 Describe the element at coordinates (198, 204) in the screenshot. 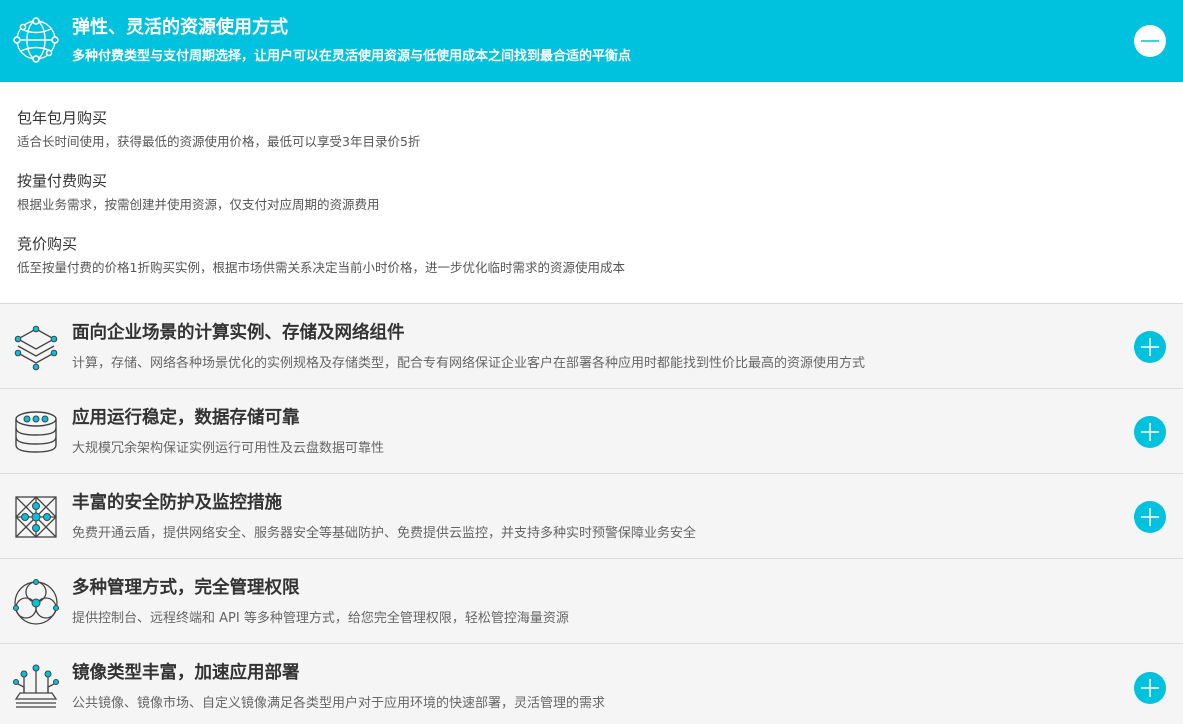

I see `option-description: 根据业务需求，按需创建并使用资源，仅支付对应周期的资源费用` at that location.